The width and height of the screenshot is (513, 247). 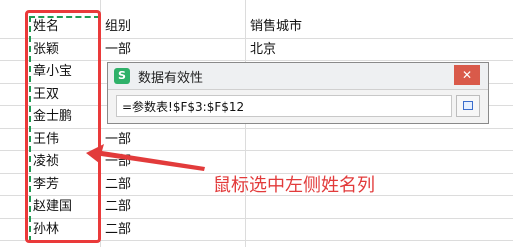 I want to click on annotation-arrow, so click(x=145, y=157).